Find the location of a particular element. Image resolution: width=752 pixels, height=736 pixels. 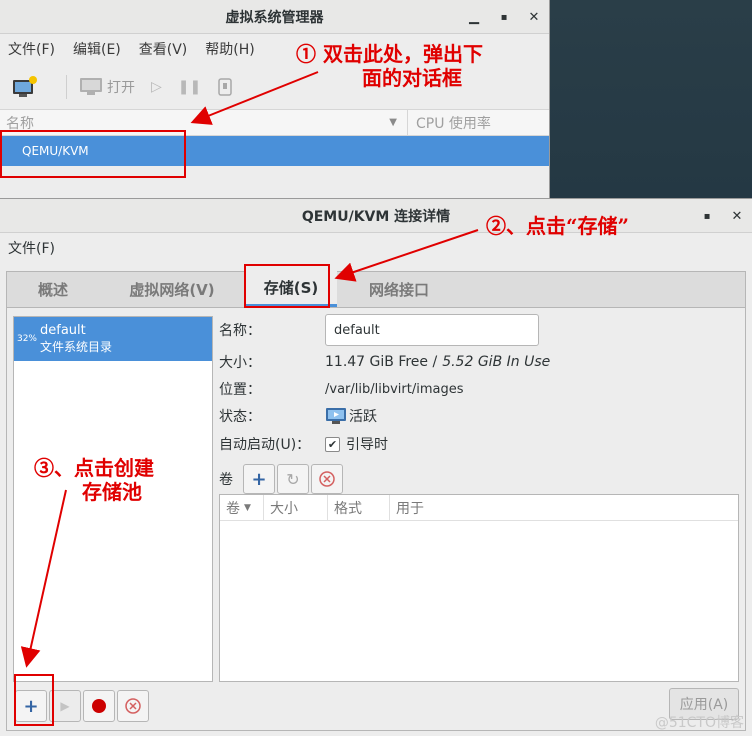

minimize-button: ▁ is located at coordinates (474, 17).